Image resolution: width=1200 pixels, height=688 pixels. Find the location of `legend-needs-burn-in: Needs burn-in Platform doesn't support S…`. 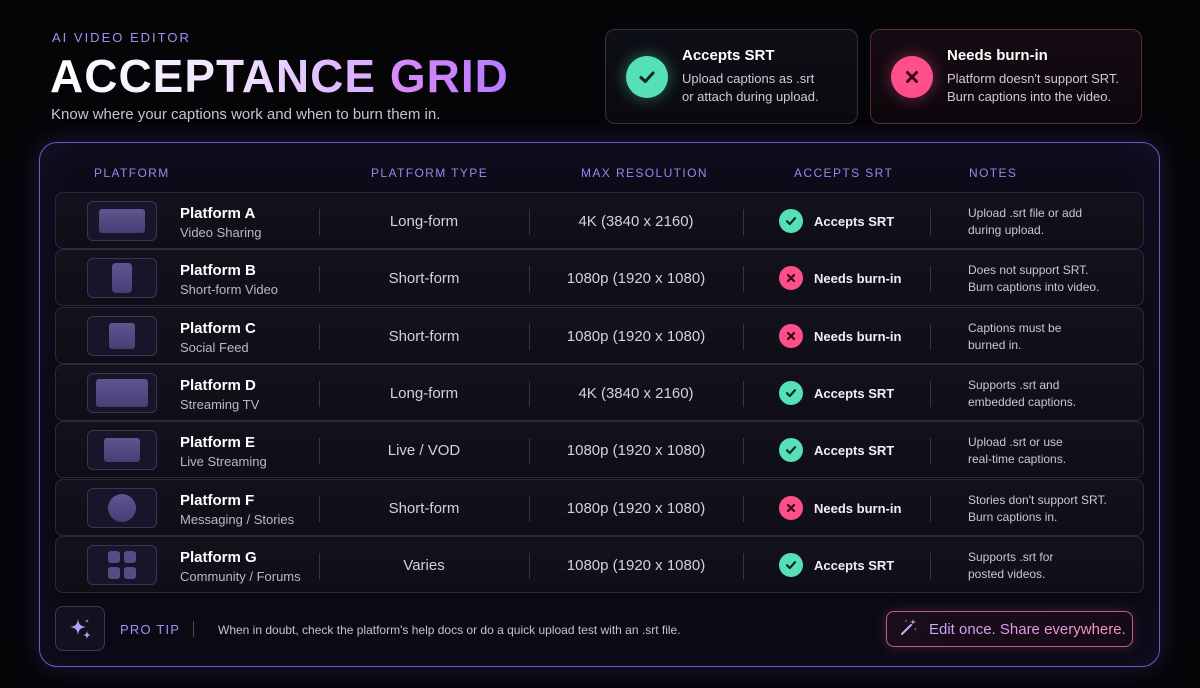

legend-needs-burn-in: Needs burn-in Platform doesn't support S… is located at coordinates (1006, 76).